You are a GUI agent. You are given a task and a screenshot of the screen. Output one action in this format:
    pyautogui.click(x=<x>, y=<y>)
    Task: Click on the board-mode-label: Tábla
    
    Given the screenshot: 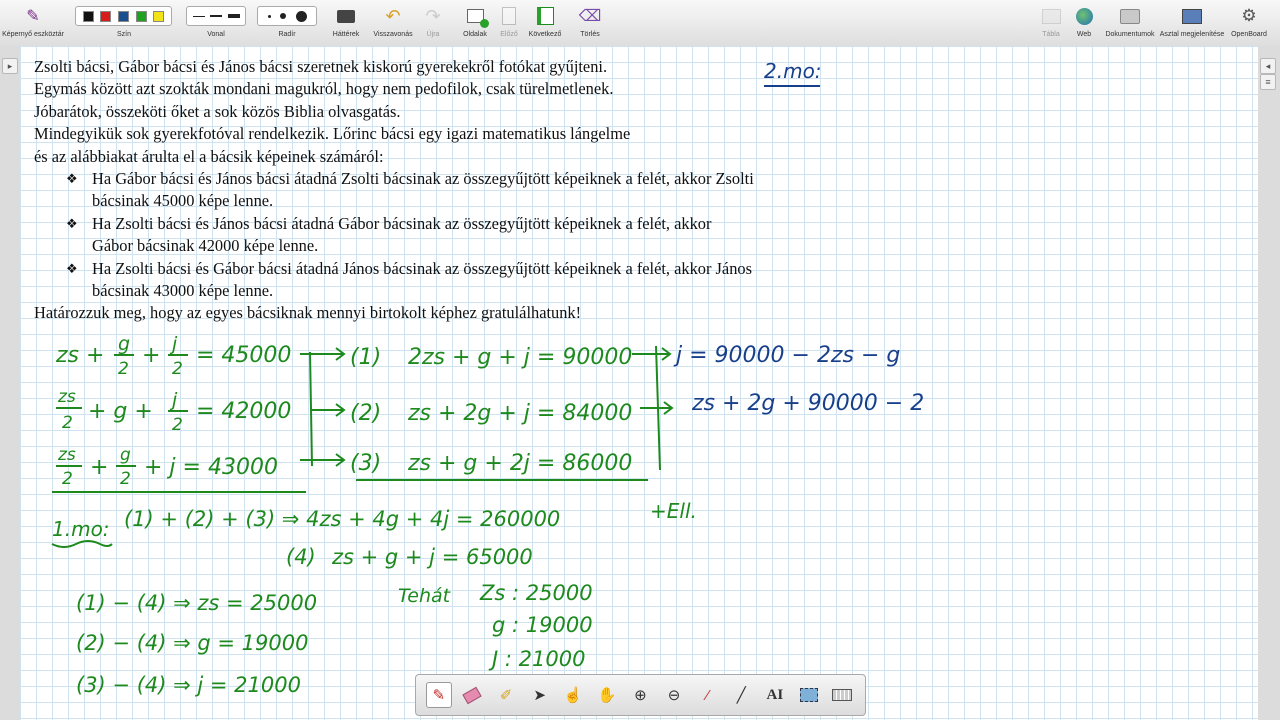 What is the action you would take?
    pyautogui.click(x=1051, y=34)
    